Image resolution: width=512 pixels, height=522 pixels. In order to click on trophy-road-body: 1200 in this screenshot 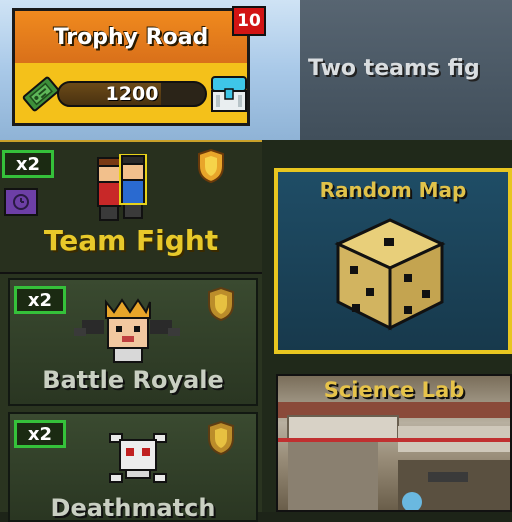, I will do `click(131, 93)`.